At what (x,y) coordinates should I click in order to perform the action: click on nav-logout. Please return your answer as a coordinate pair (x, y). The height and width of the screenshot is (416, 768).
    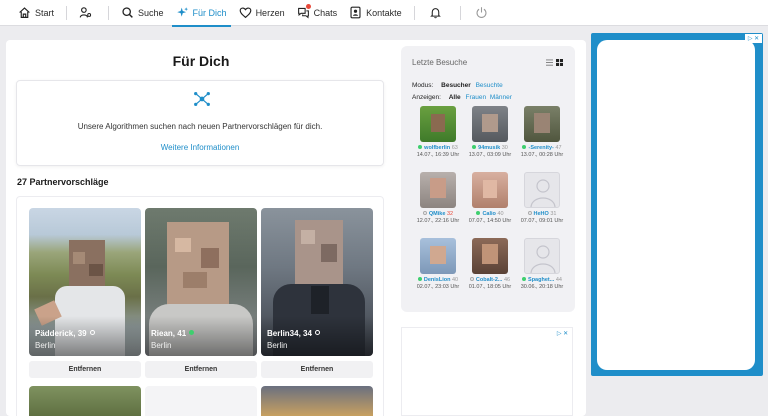
    Looking at the image, I should click on (483, 13).